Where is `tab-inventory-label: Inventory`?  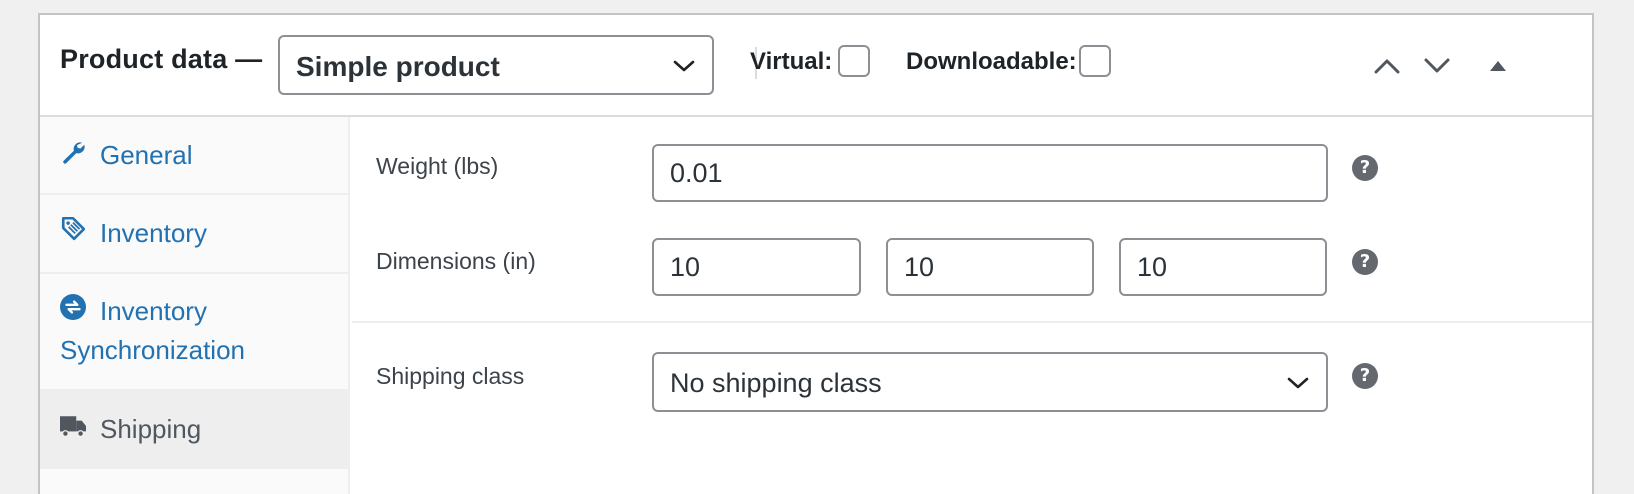 tab-inventory-label: Inventory is located at coordinates (153, 233).